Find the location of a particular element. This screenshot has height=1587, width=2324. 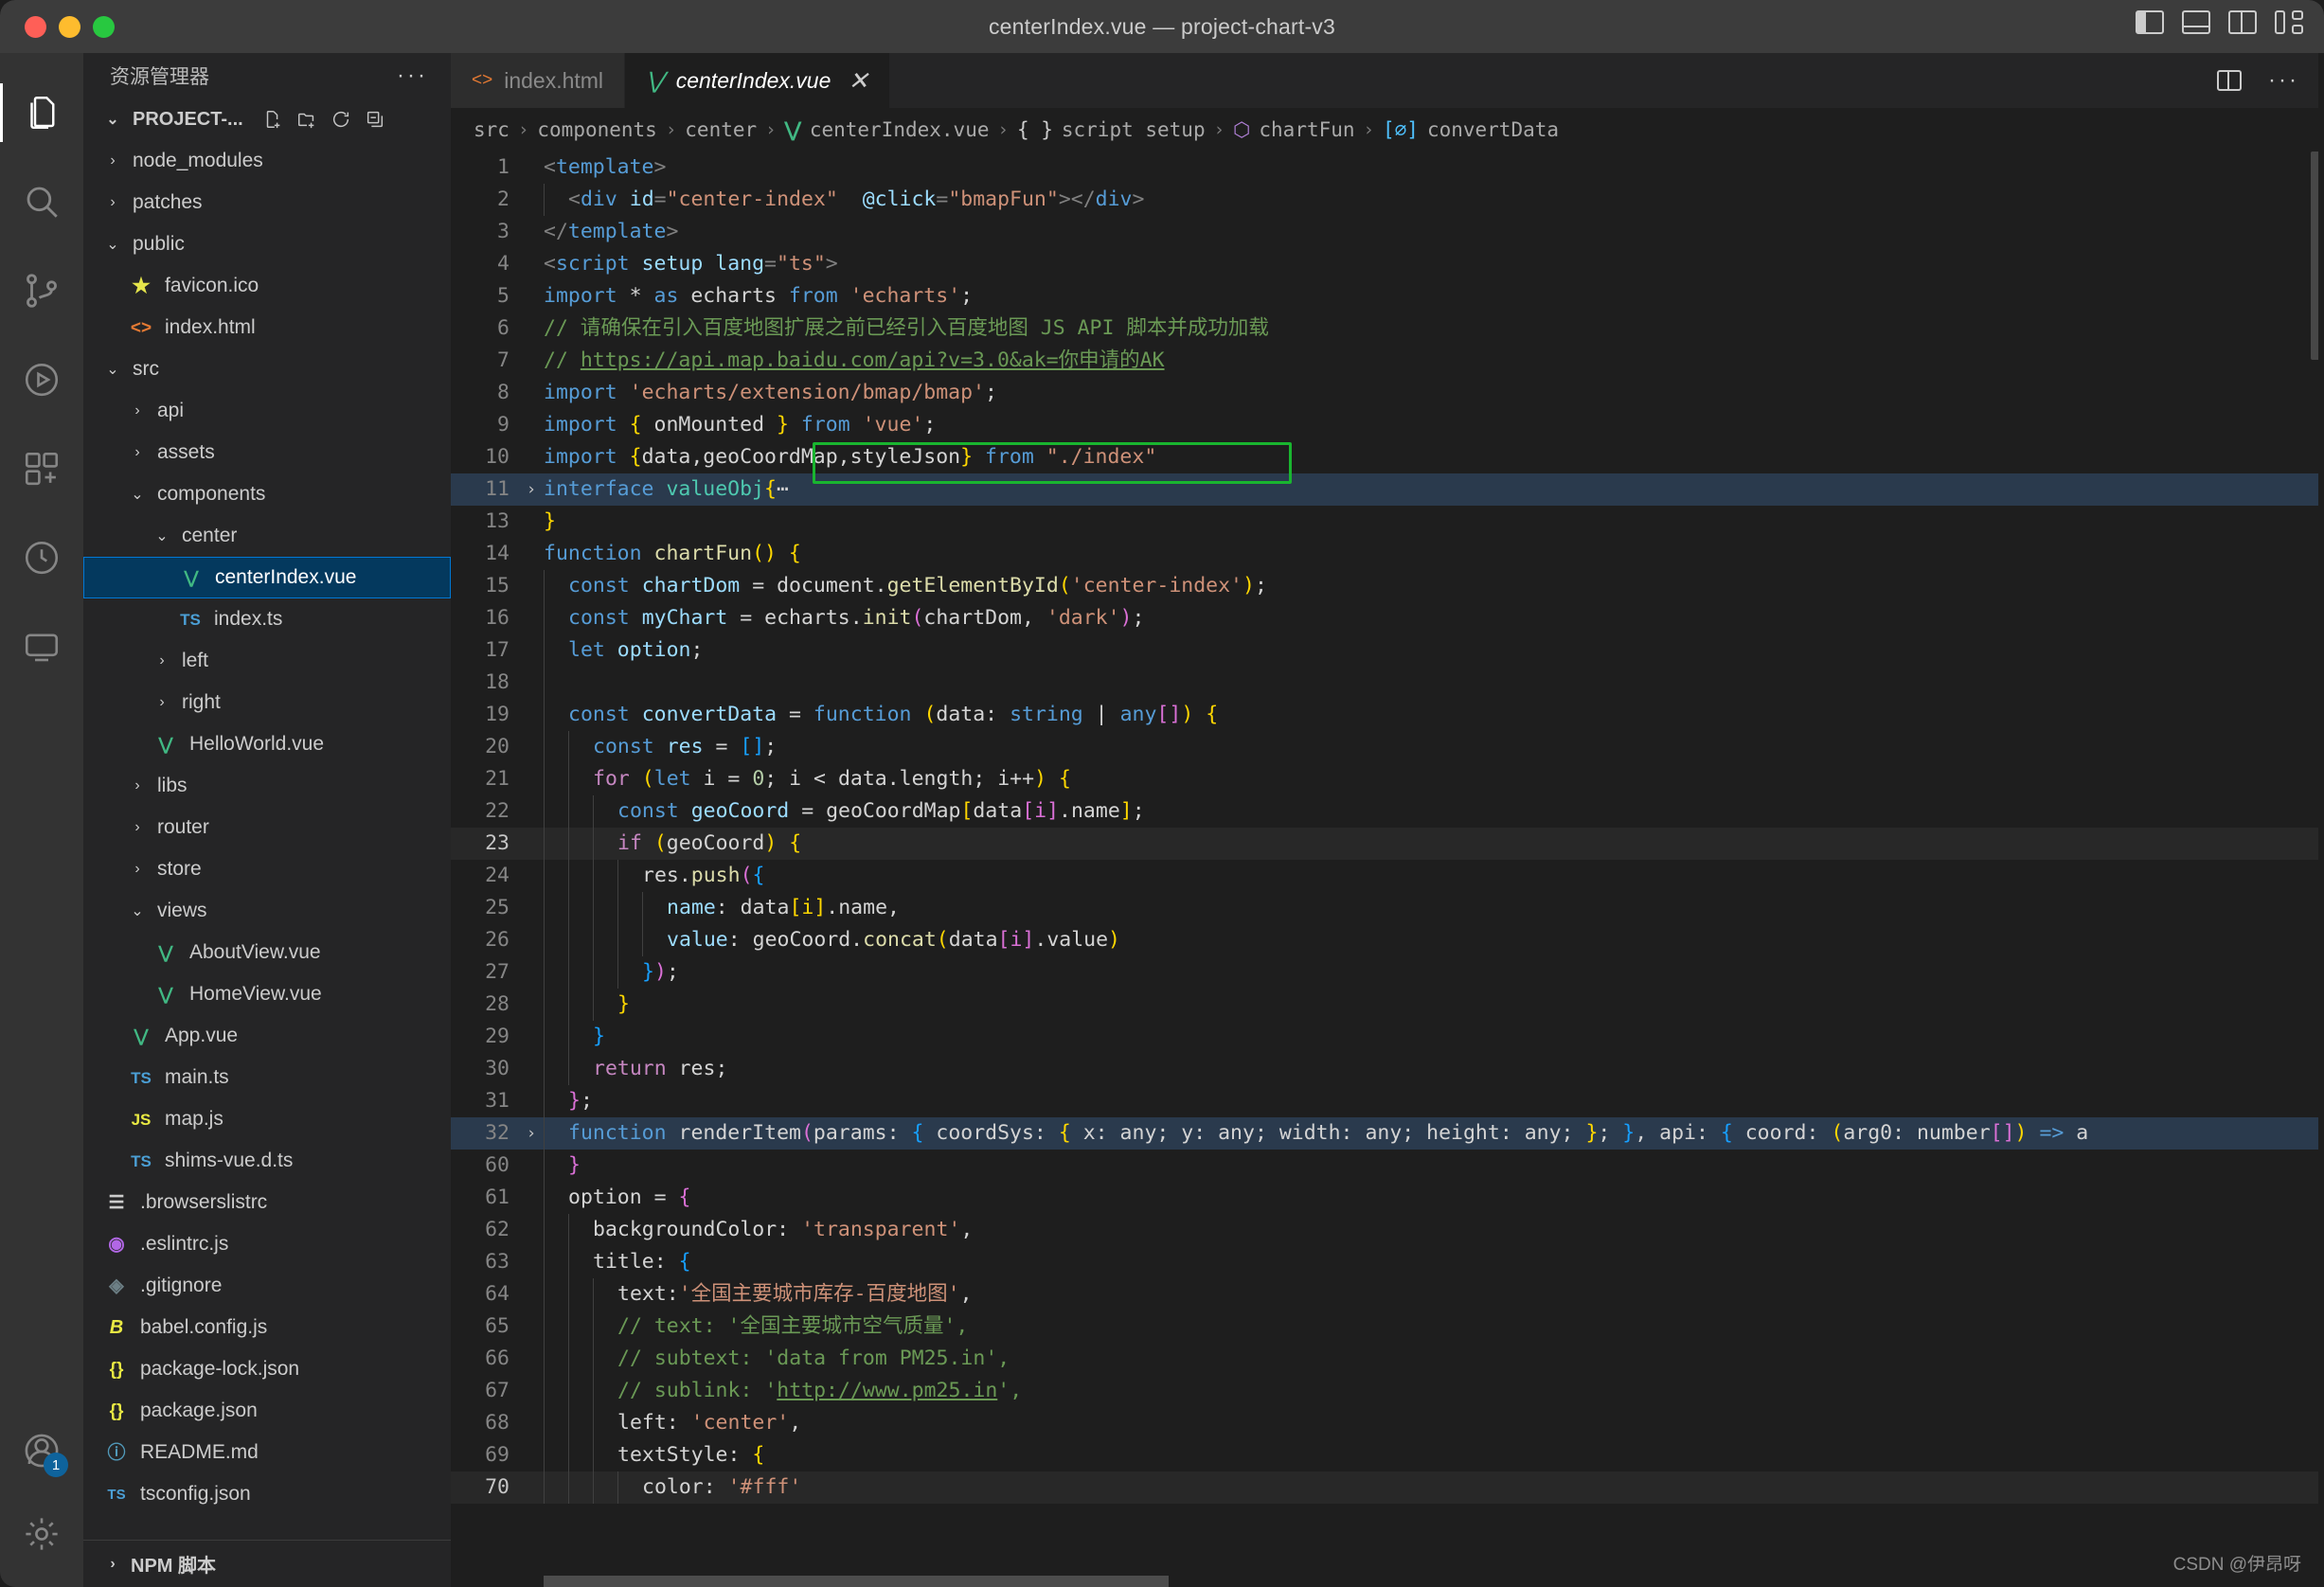

new-file-icon is located at coordinates (272, 119).